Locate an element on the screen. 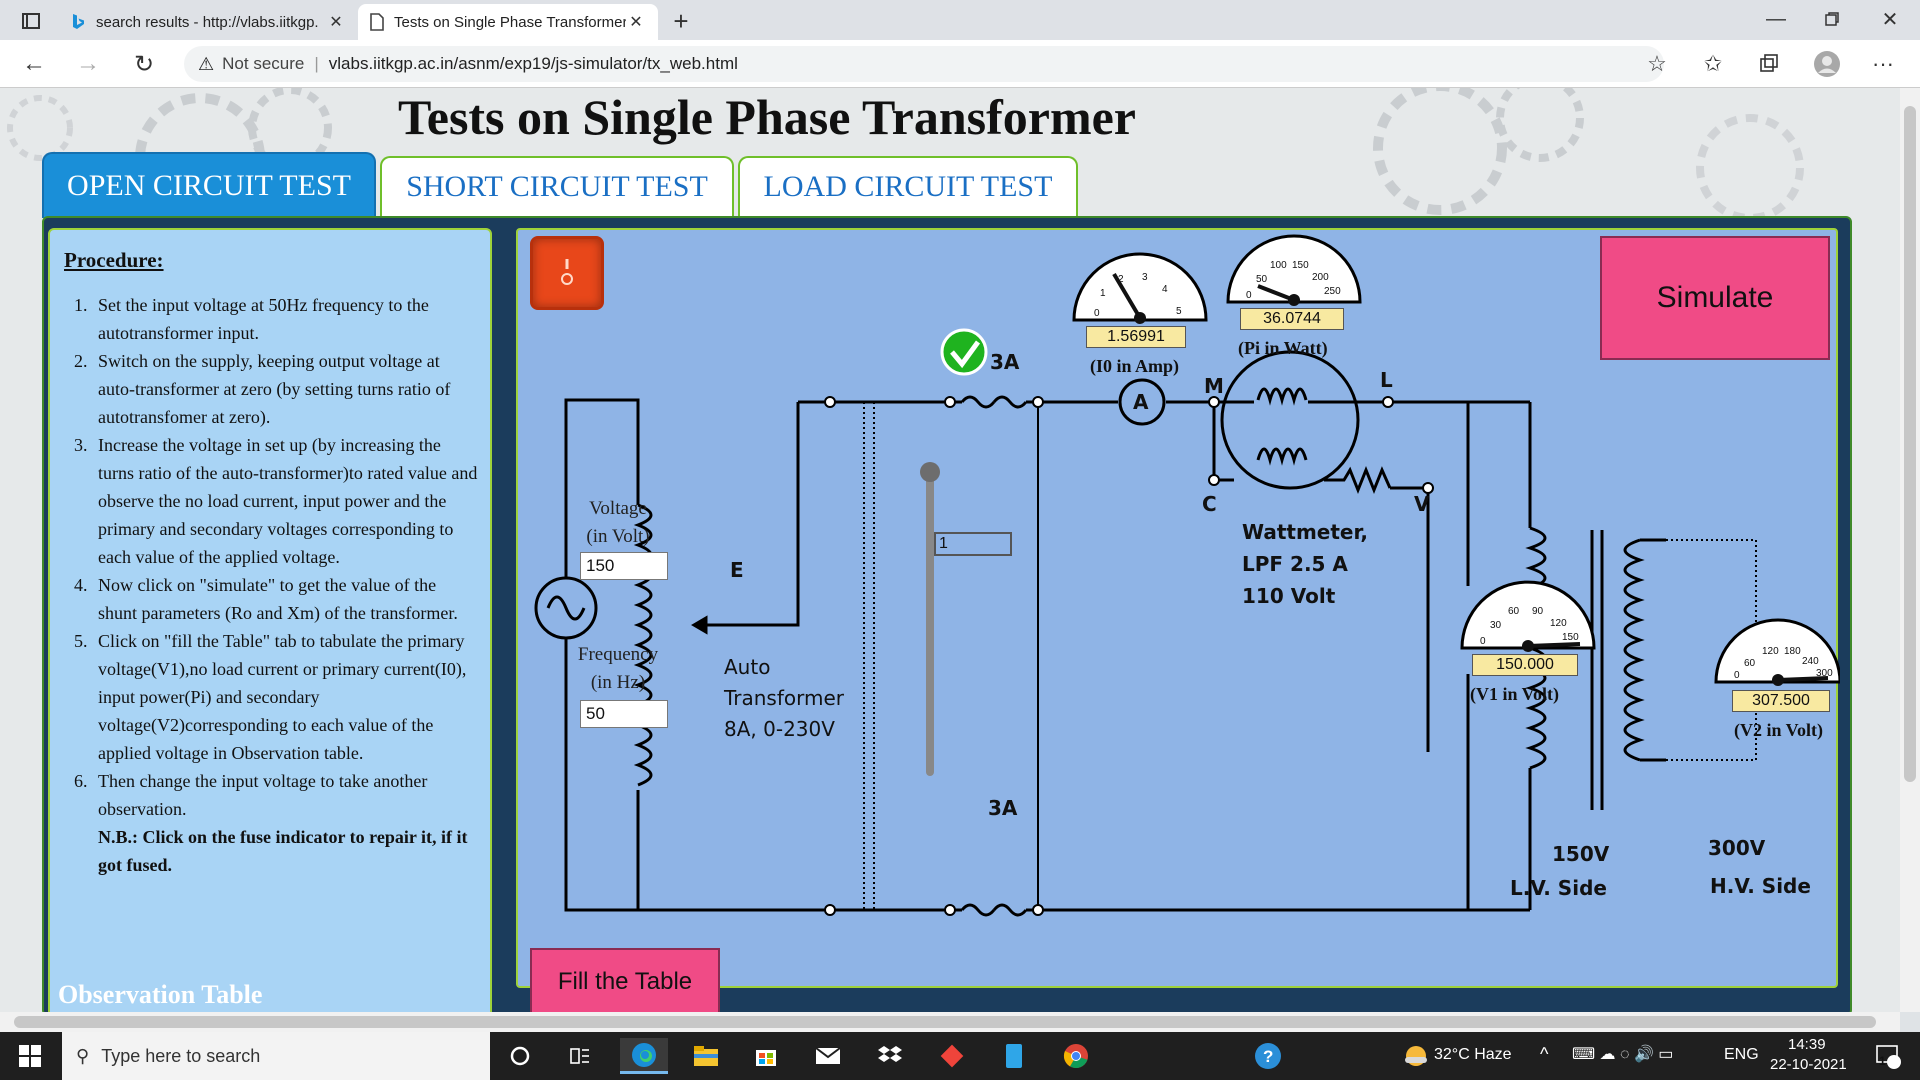  simulate-button: Simulate is located at coordinates (1715, 298).